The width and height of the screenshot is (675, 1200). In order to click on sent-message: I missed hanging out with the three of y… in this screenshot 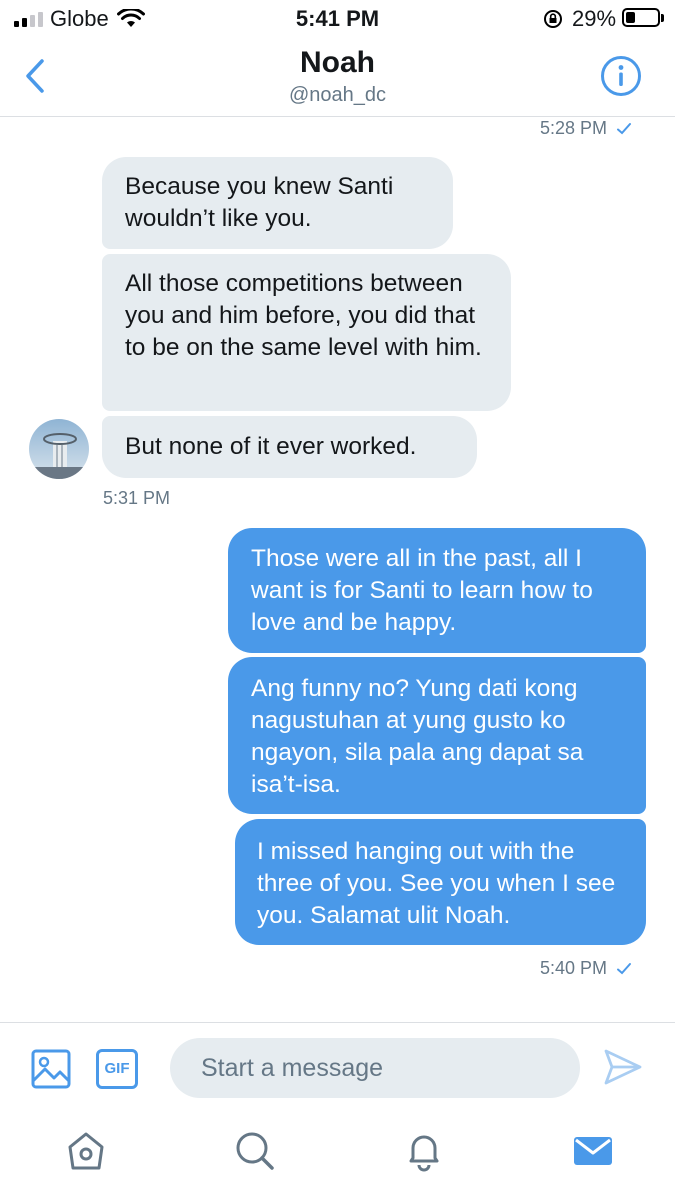, I will do `click(440, 882)`.